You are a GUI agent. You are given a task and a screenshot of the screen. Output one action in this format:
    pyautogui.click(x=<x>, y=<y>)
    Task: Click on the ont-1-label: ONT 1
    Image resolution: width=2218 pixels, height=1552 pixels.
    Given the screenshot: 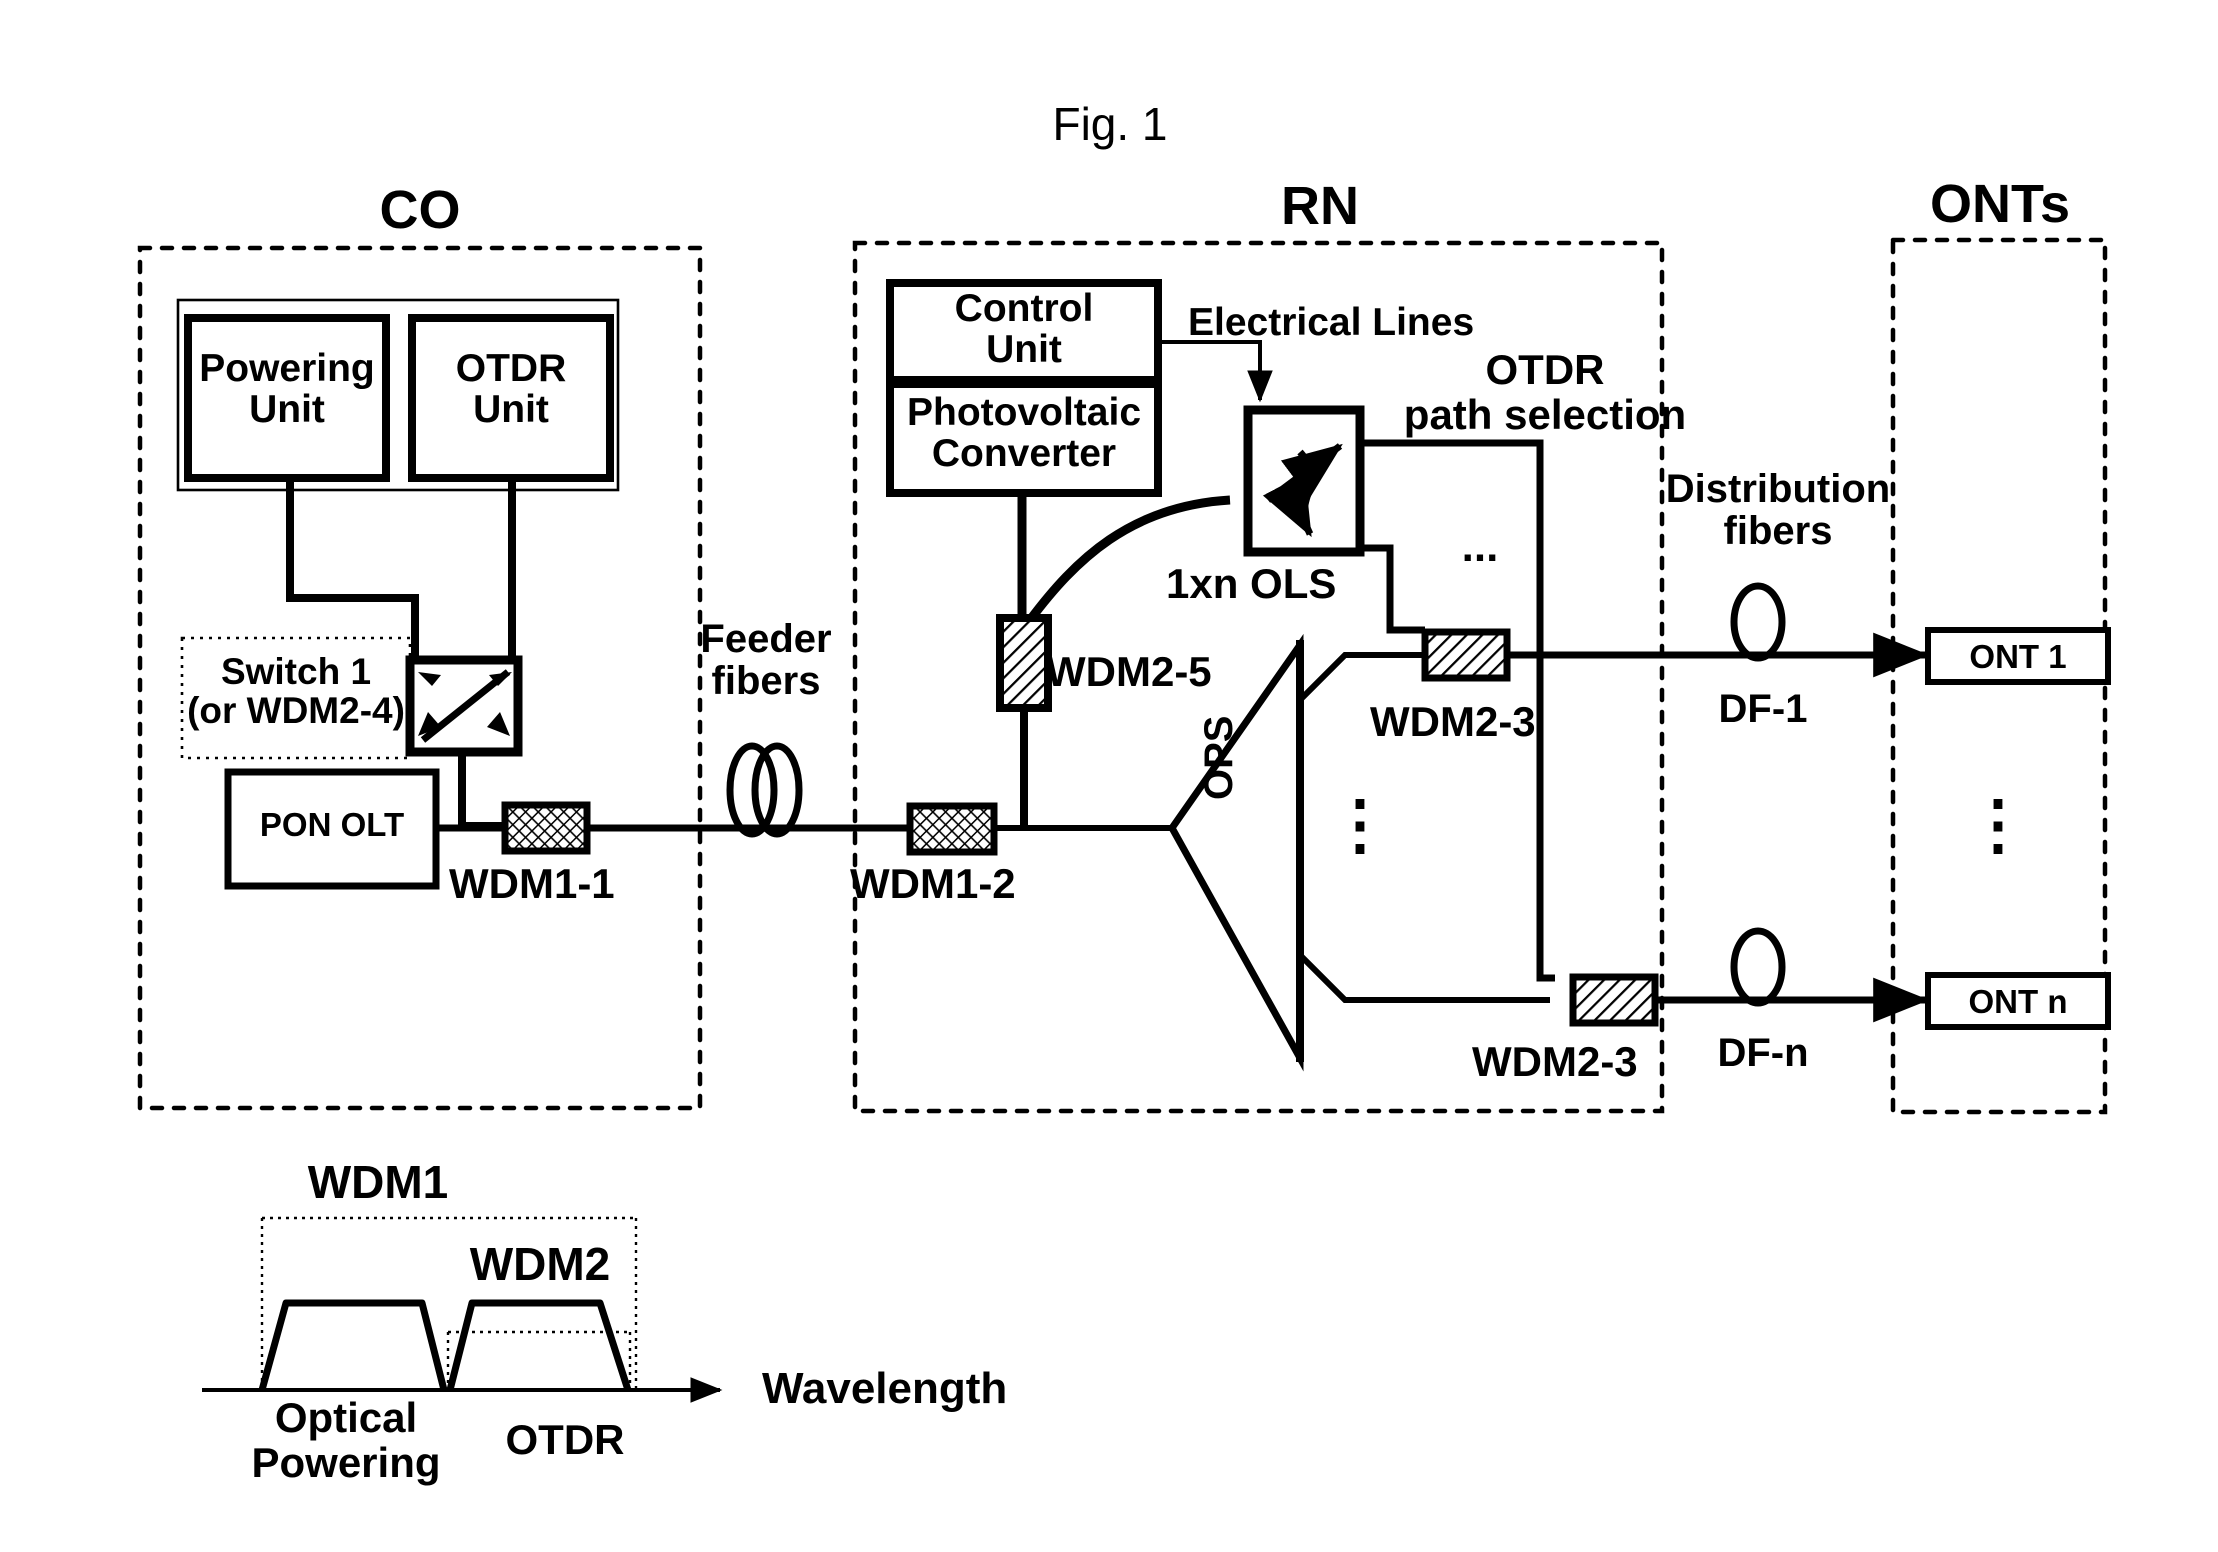 What is the action you would take?
    pyautogui.click(x=2018, y=656)
    